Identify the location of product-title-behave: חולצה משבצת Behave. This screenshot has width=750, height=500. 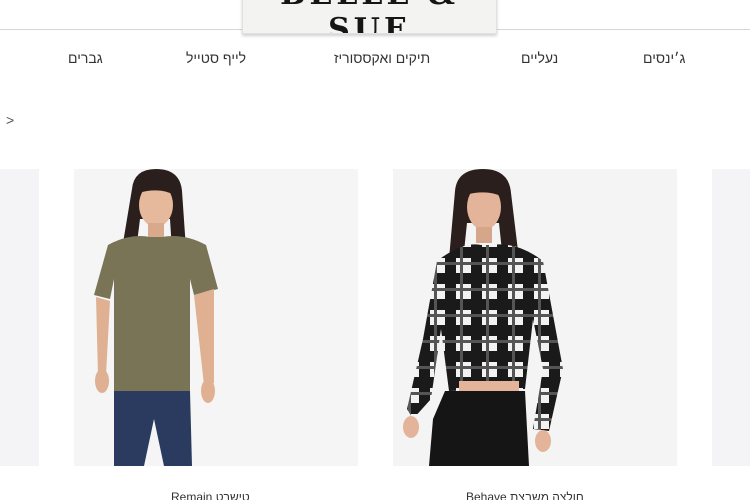
(525, 495).